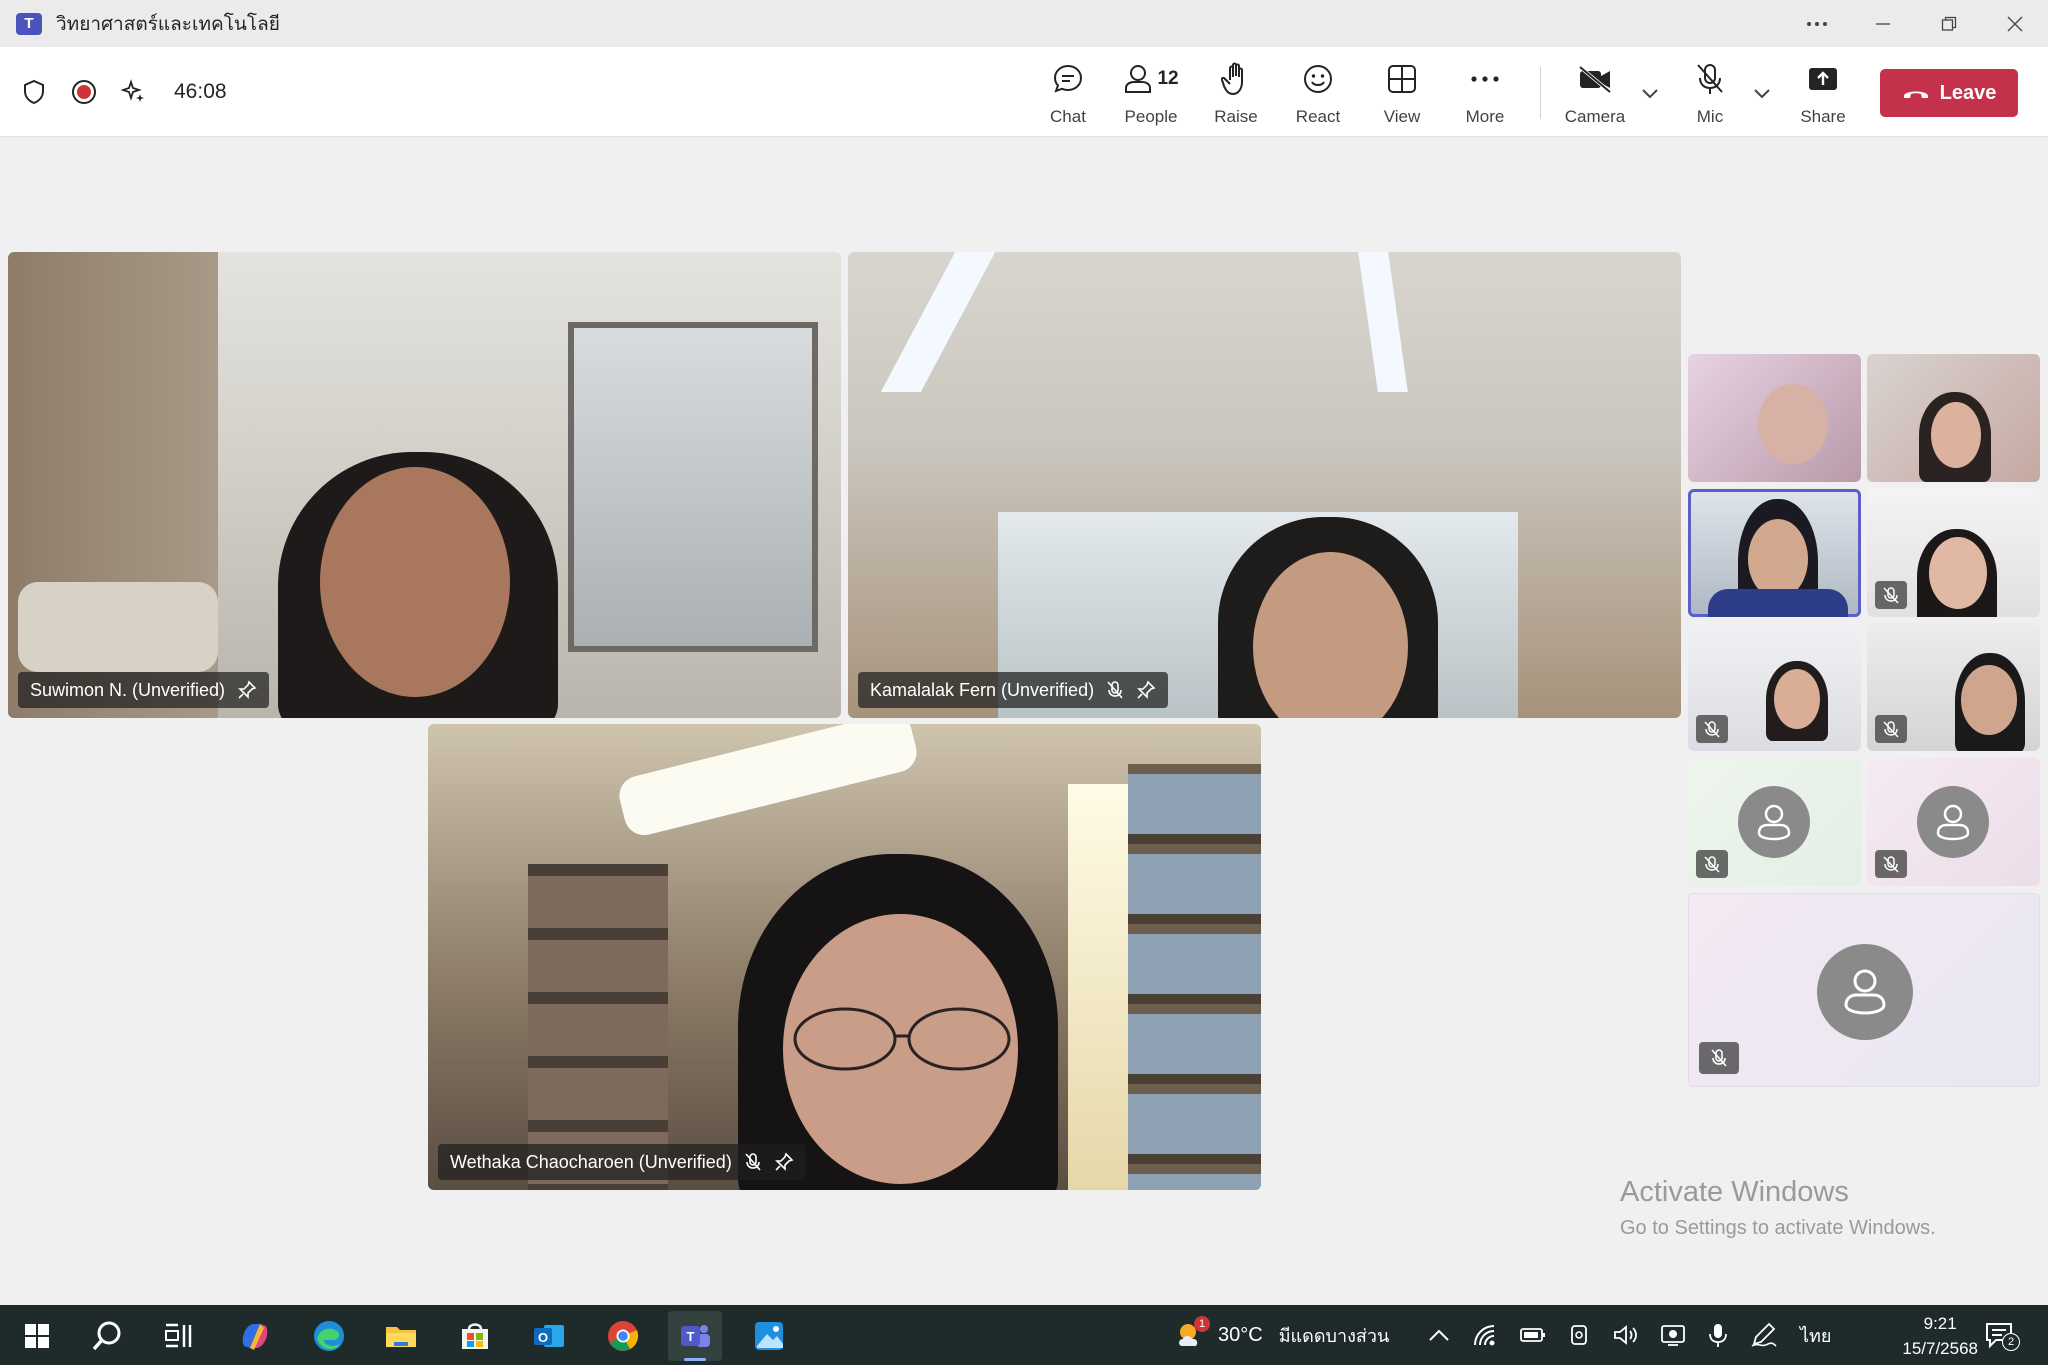  Describe the element at coordinates (84, 92) in the screenshot. I see `recording-icon` at that location.